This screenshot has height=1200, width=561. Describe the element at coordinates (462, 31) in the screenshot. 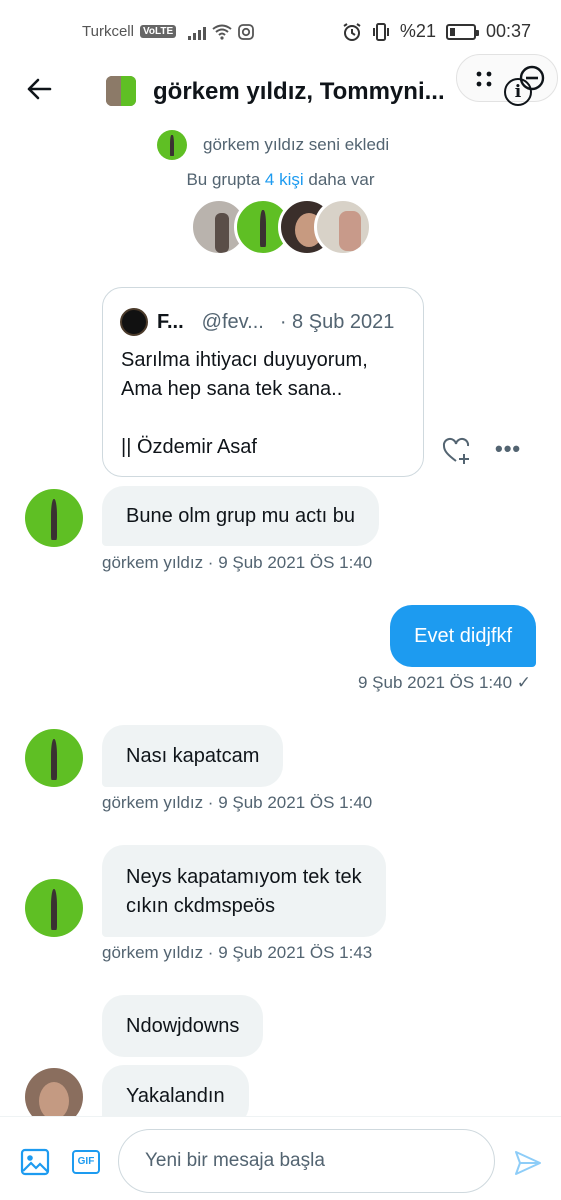

I see `battery-icon` at that location.